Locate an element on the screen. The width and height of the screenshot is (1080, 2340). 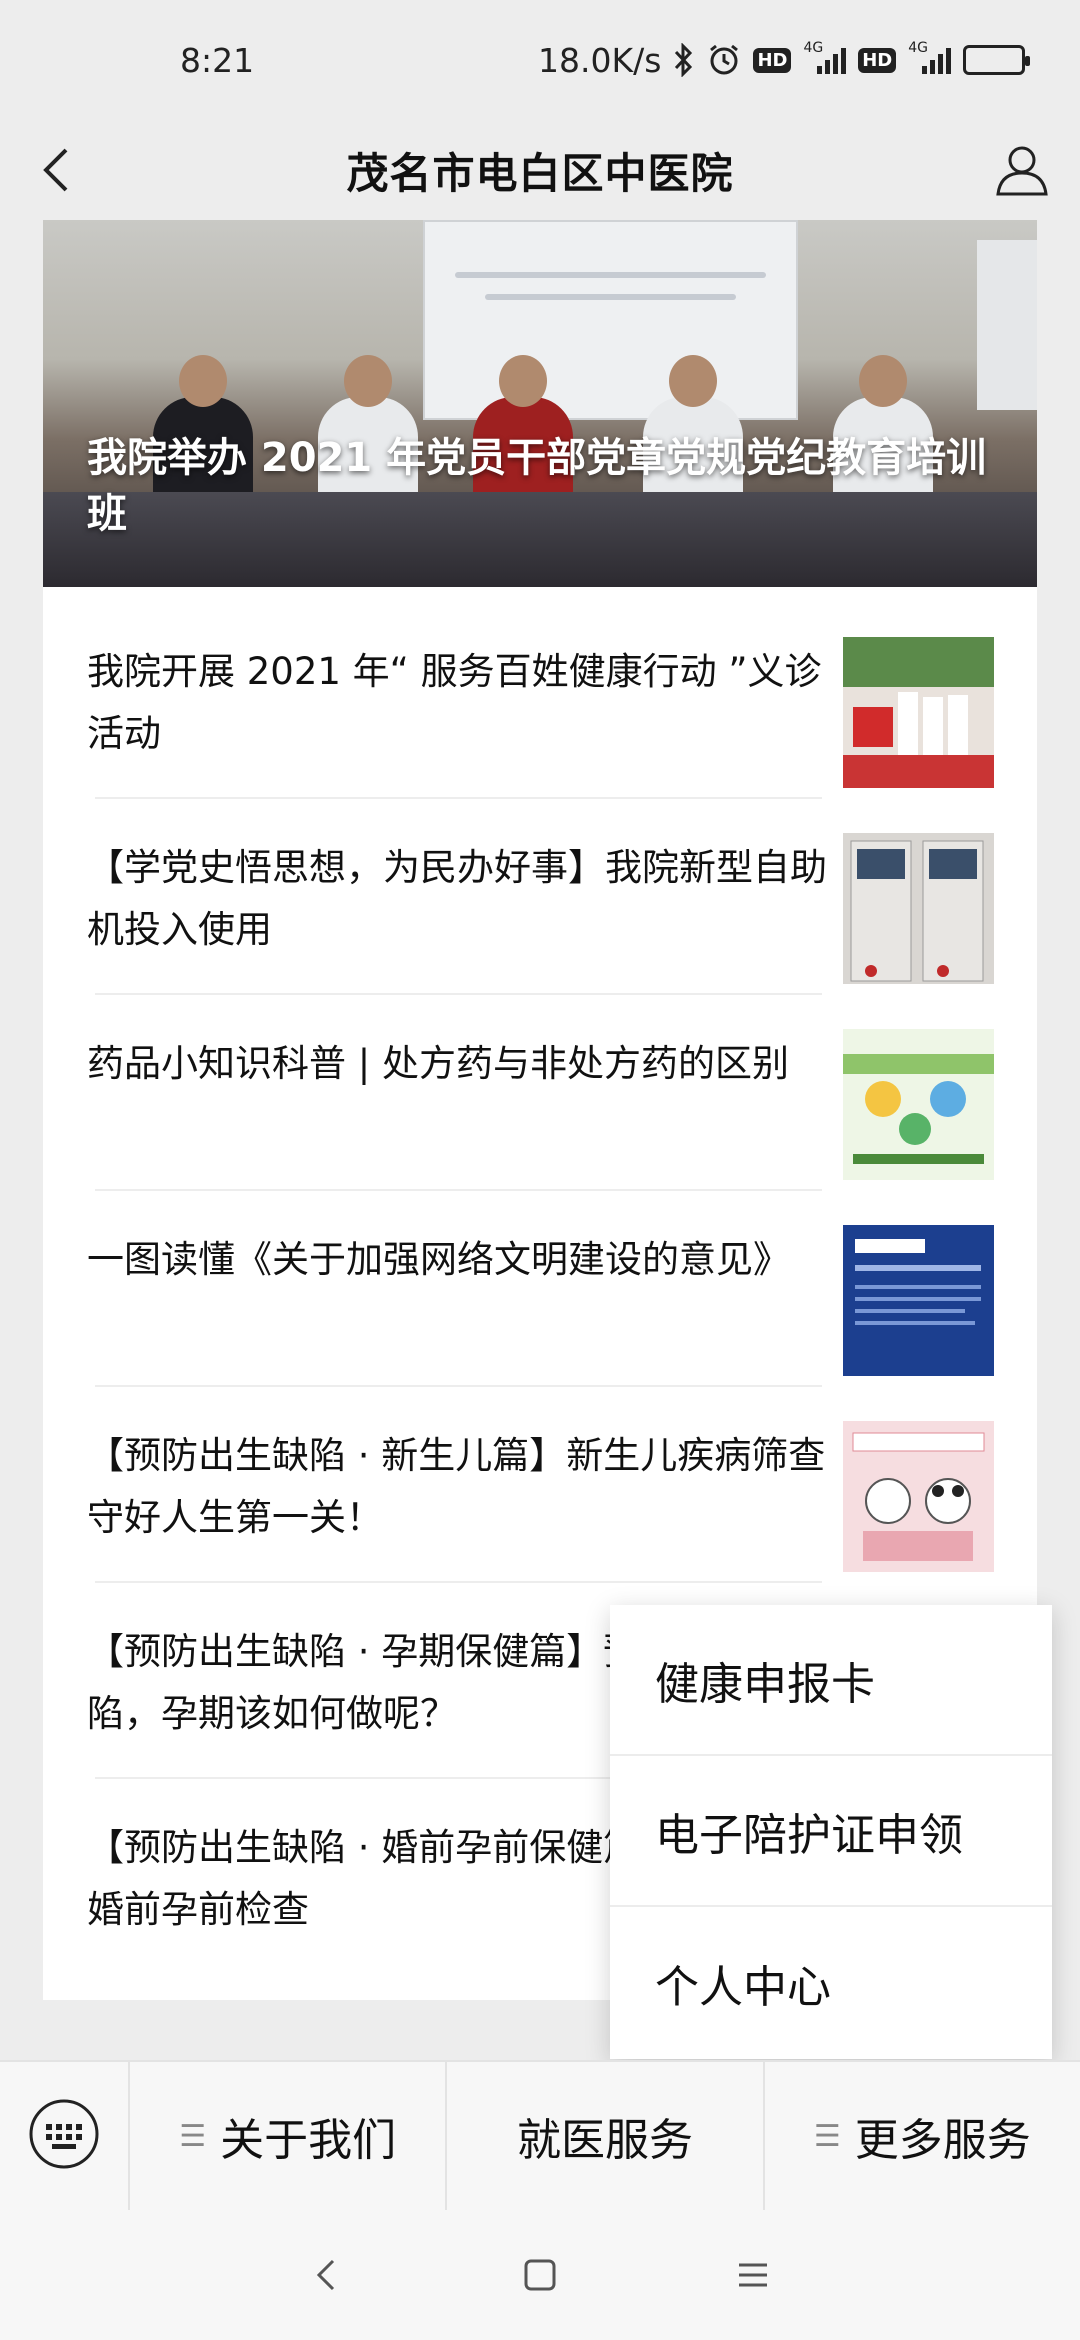
tab-more-services: ☰ 更多服务 is located at coordinates (922, 2136).